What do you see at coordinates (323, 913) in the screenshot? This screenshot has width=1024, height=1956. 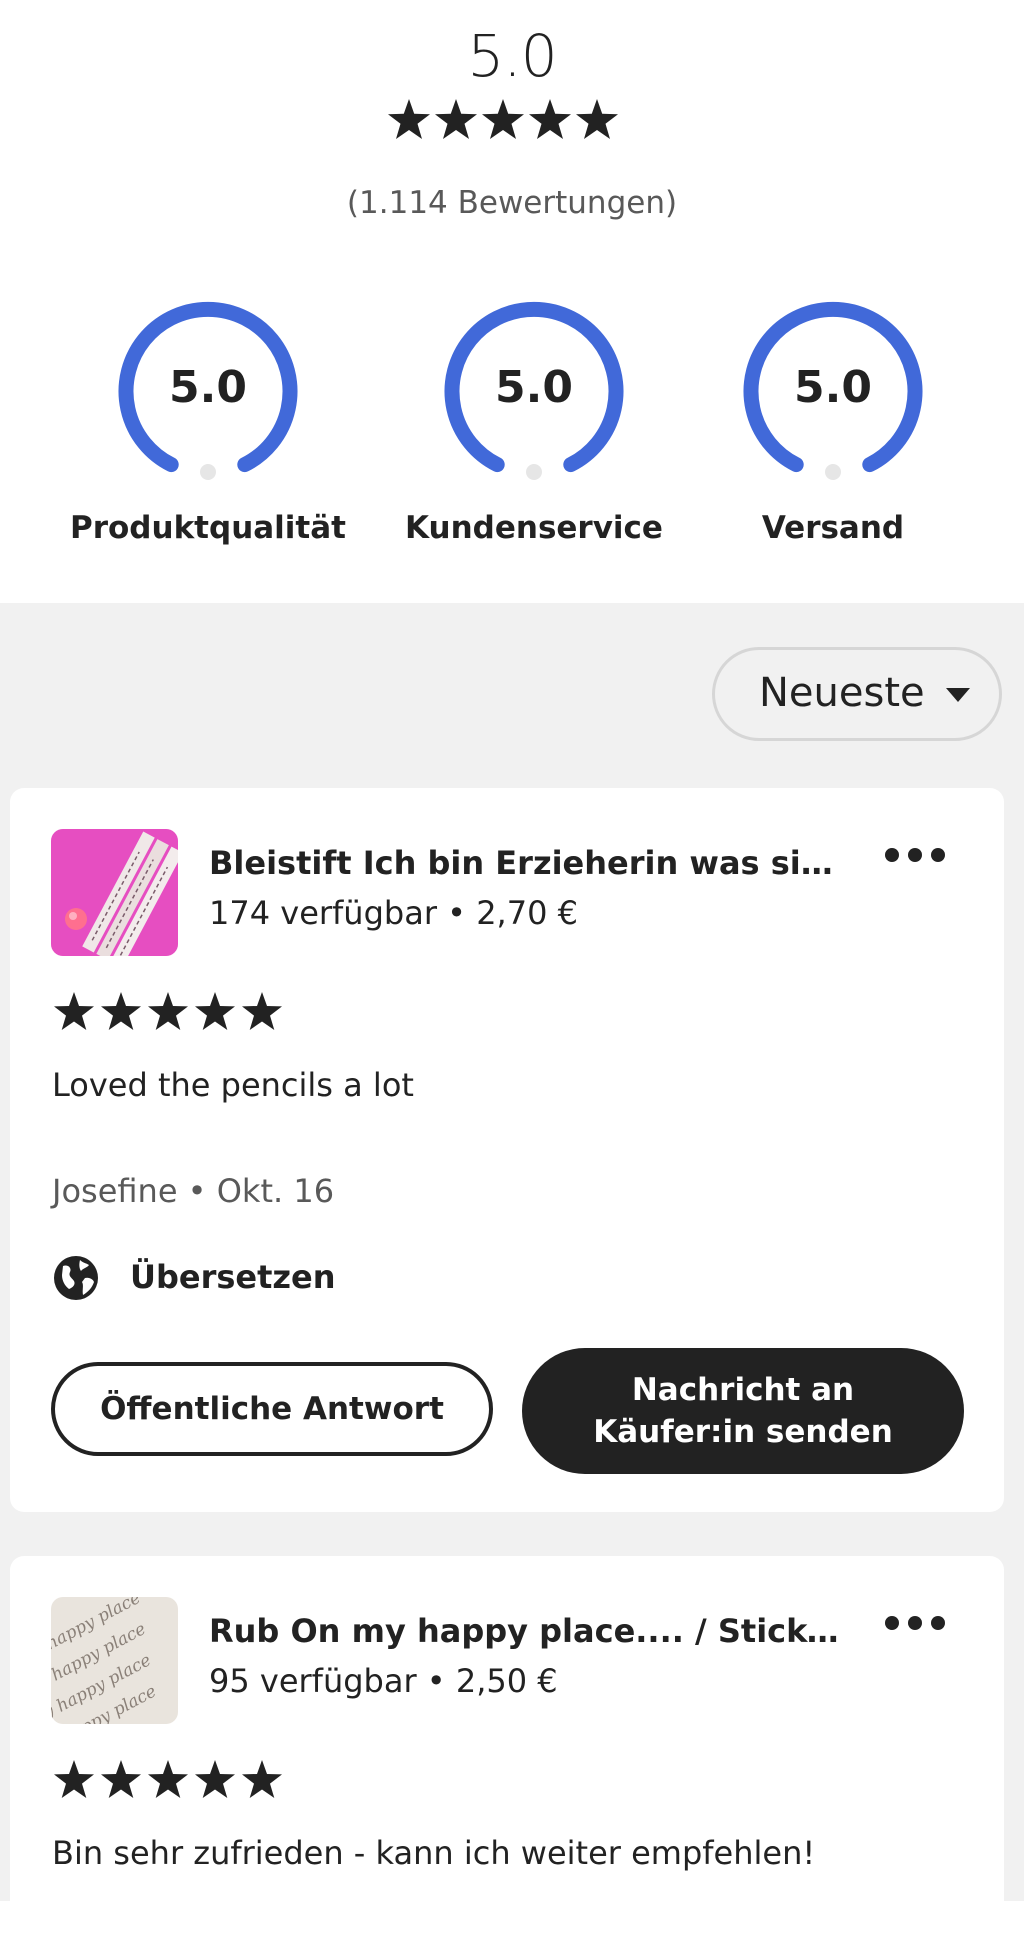 I see `availability: 174 verfügbar` at bounding box center [323, 913].